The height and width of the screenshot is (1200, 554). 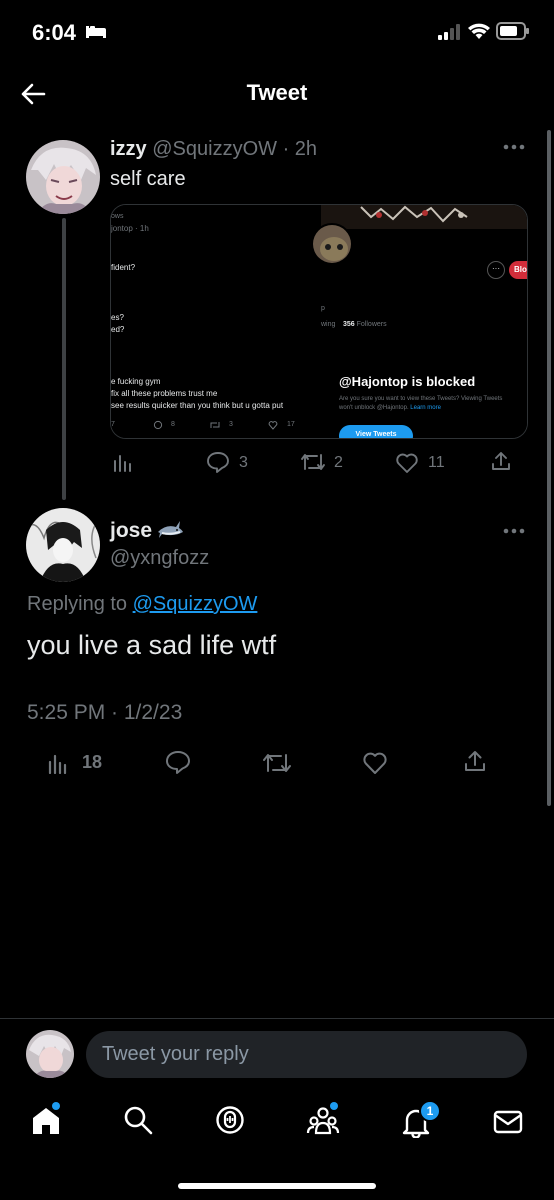 I want to click on avatar-izzy, so click(x=63, y=177).